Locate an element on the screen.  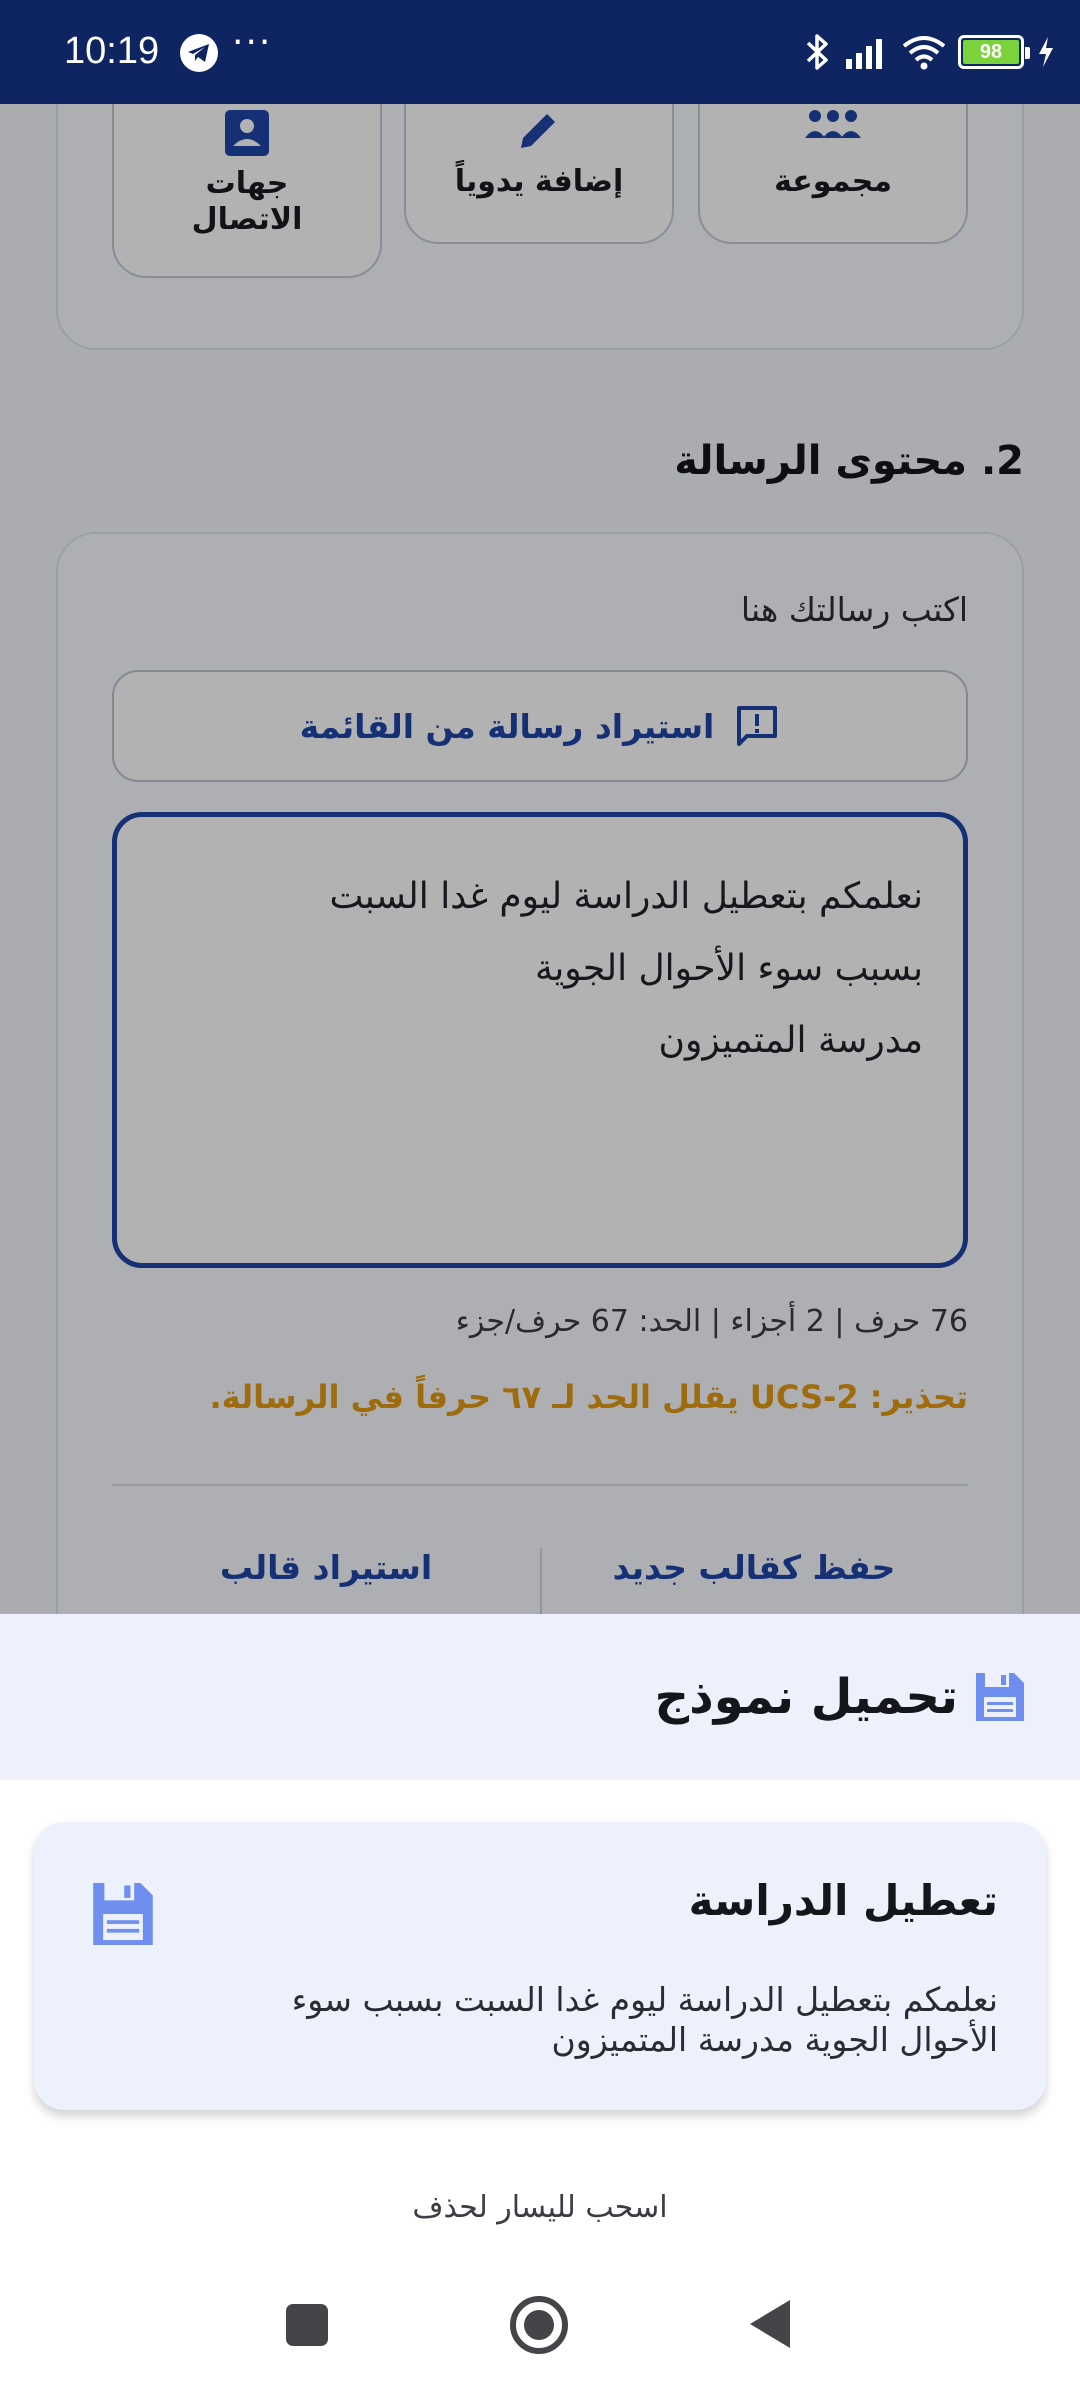
template-title: تعطيل الدراسة is located at coordinates (843, 1900).